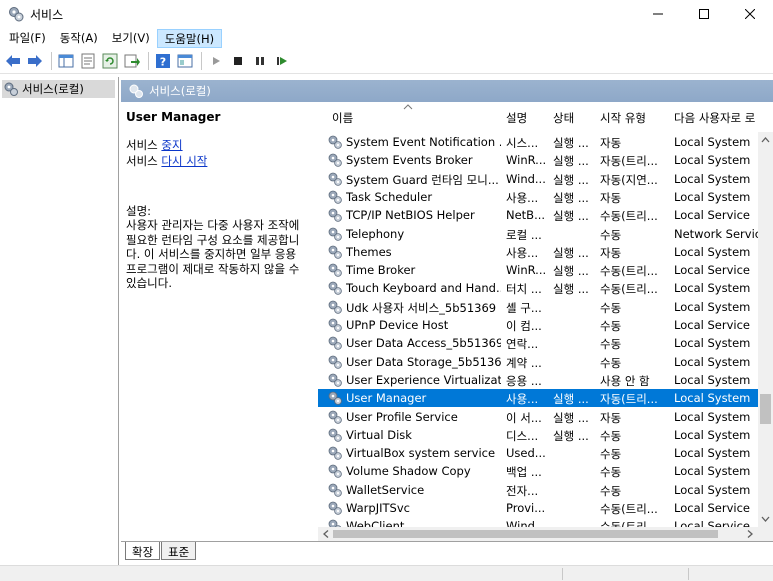  I want to click on properties-icon, so click(88, 60).